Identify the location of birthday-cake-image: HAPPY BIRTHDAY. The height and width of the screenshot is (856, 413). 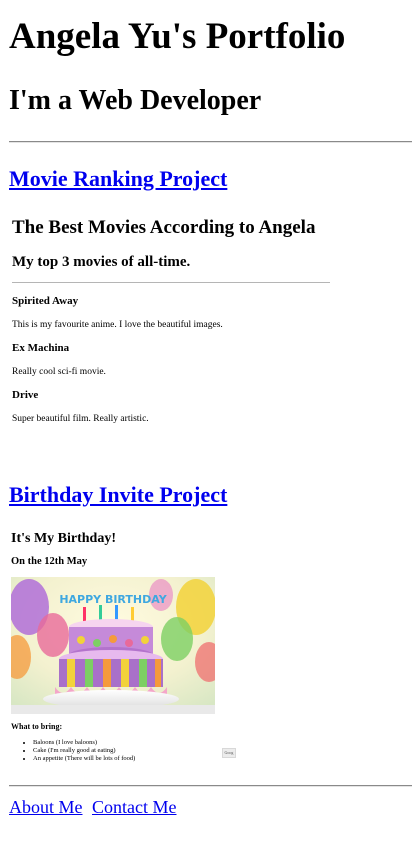
(113, 645).